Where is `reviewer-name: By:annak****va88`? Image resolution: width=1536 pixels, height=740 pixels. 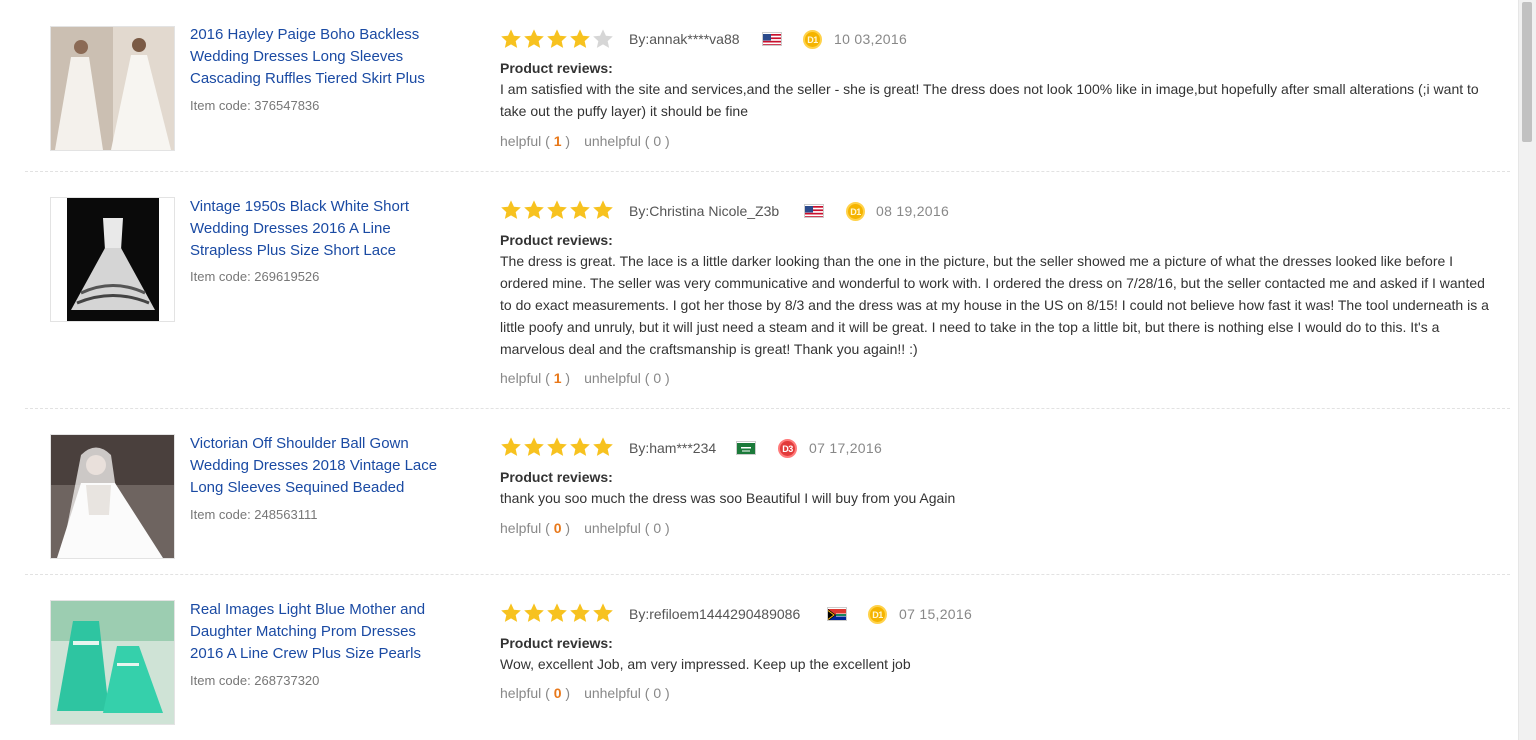
reviewer-name: By:annak****va88 is located at coordinates (684, 39).